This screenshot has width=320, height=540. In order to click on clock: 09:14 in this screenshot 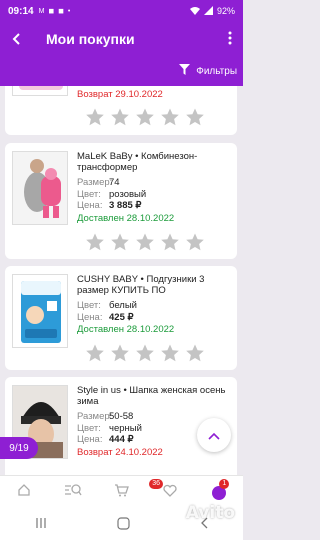, I will do `click(21, 11)`.